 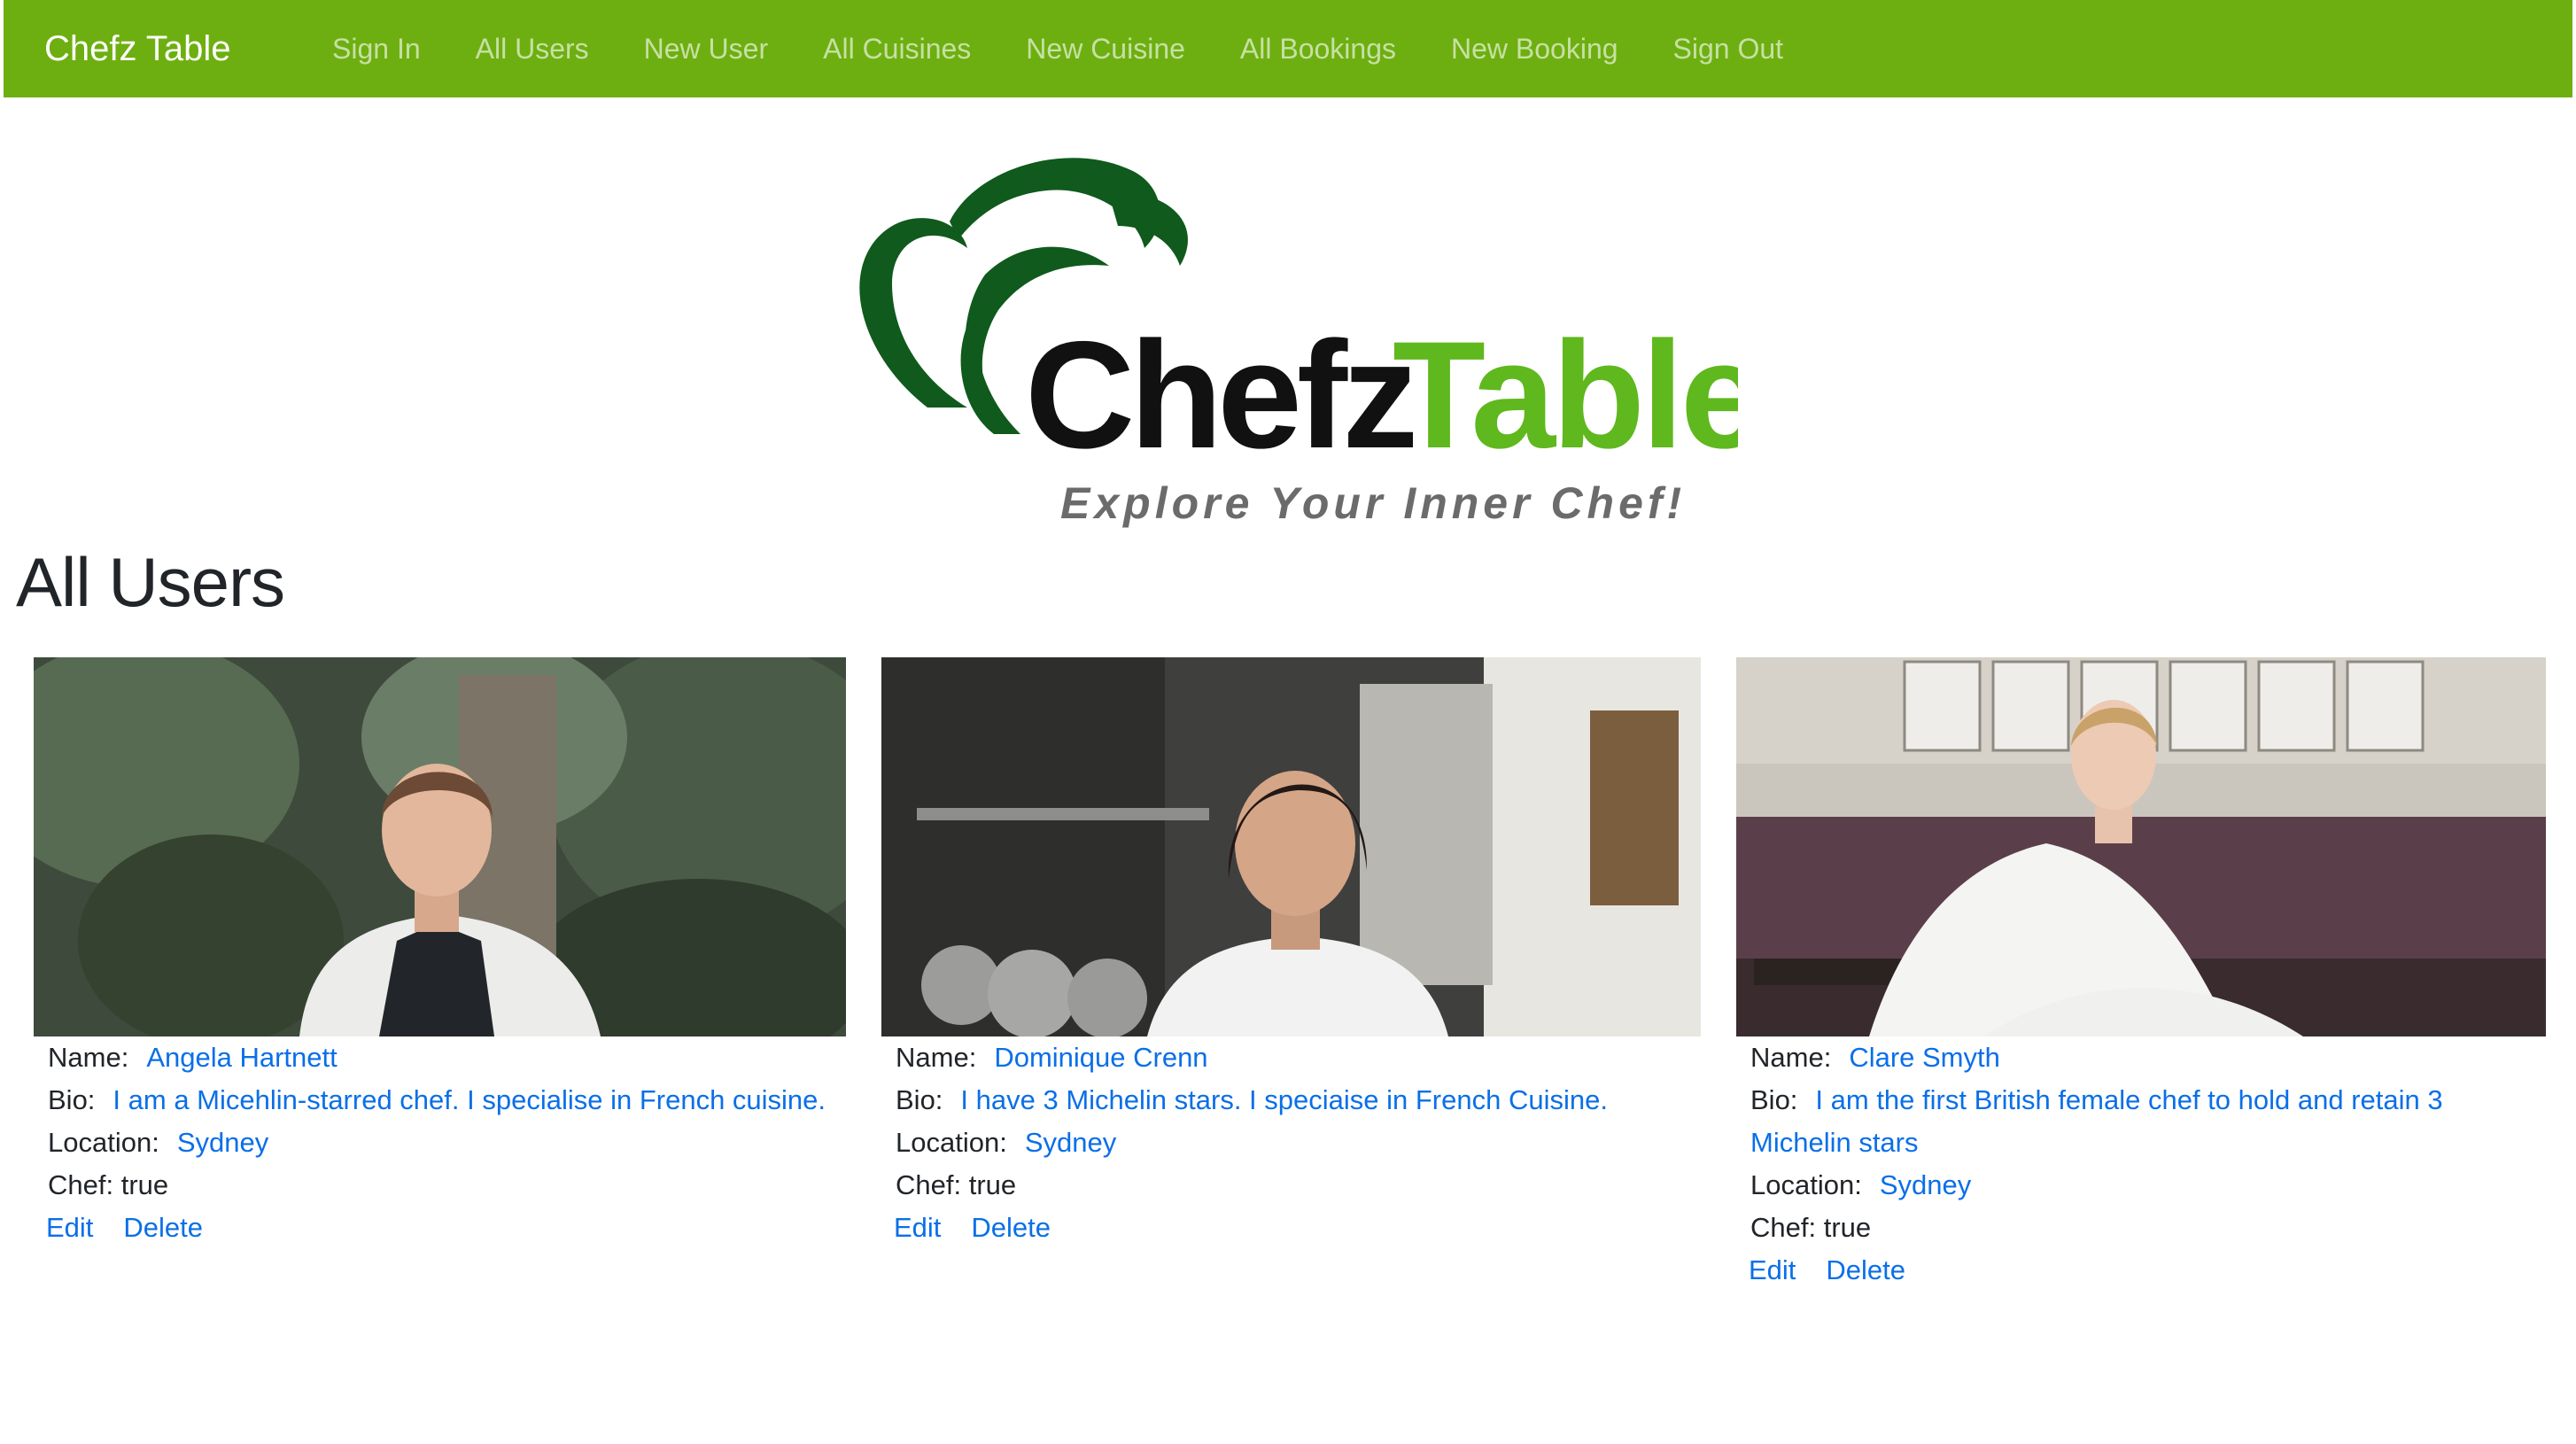 What do you see at coordinates (532, 49) in the screenshot?
I see `nav-link-all-users: All Users` at bounding box center [532, 49].